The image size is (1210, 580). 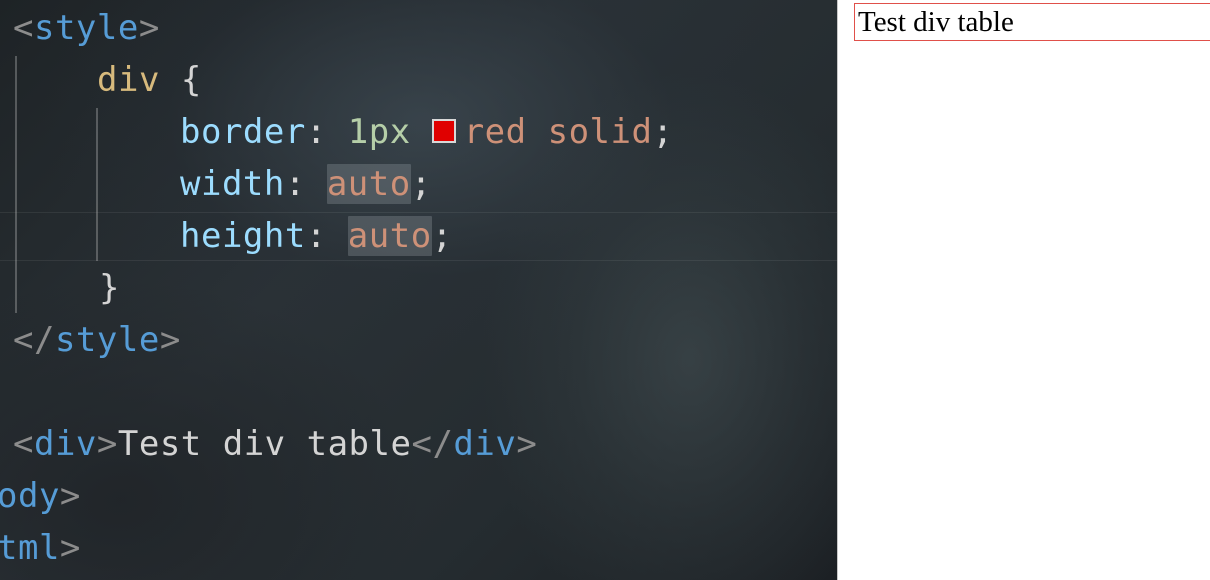 I want to click on code-tag-name: tml, so click(x=30, y=548).